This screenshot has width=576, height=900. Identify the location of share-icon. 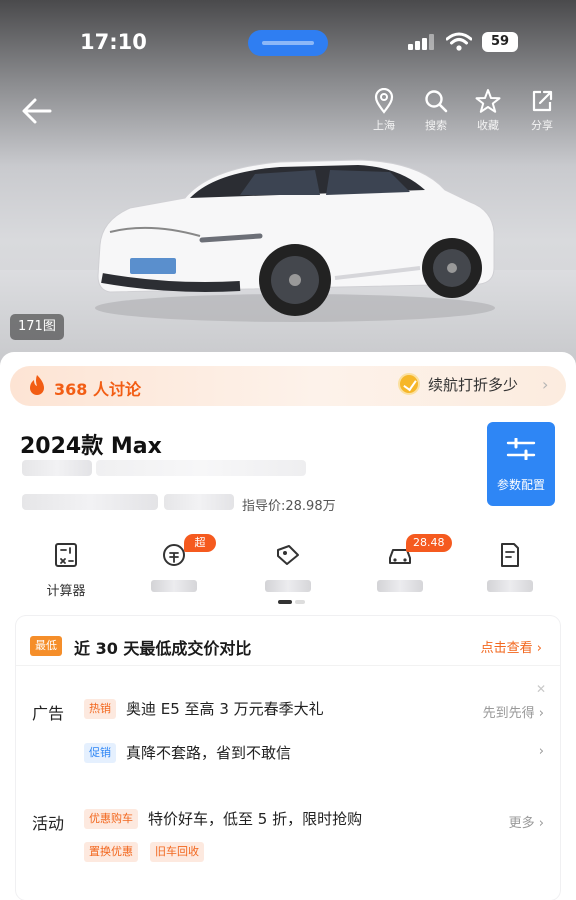
(542, 101).